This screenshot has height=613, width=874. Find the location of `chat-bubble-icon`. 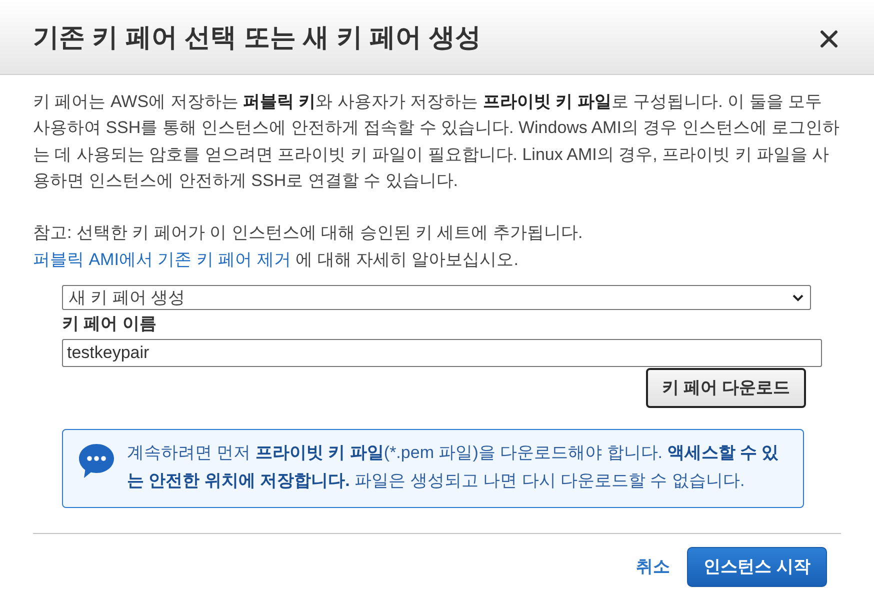

chat-bubble-icon is located at coordinates (96, 461).